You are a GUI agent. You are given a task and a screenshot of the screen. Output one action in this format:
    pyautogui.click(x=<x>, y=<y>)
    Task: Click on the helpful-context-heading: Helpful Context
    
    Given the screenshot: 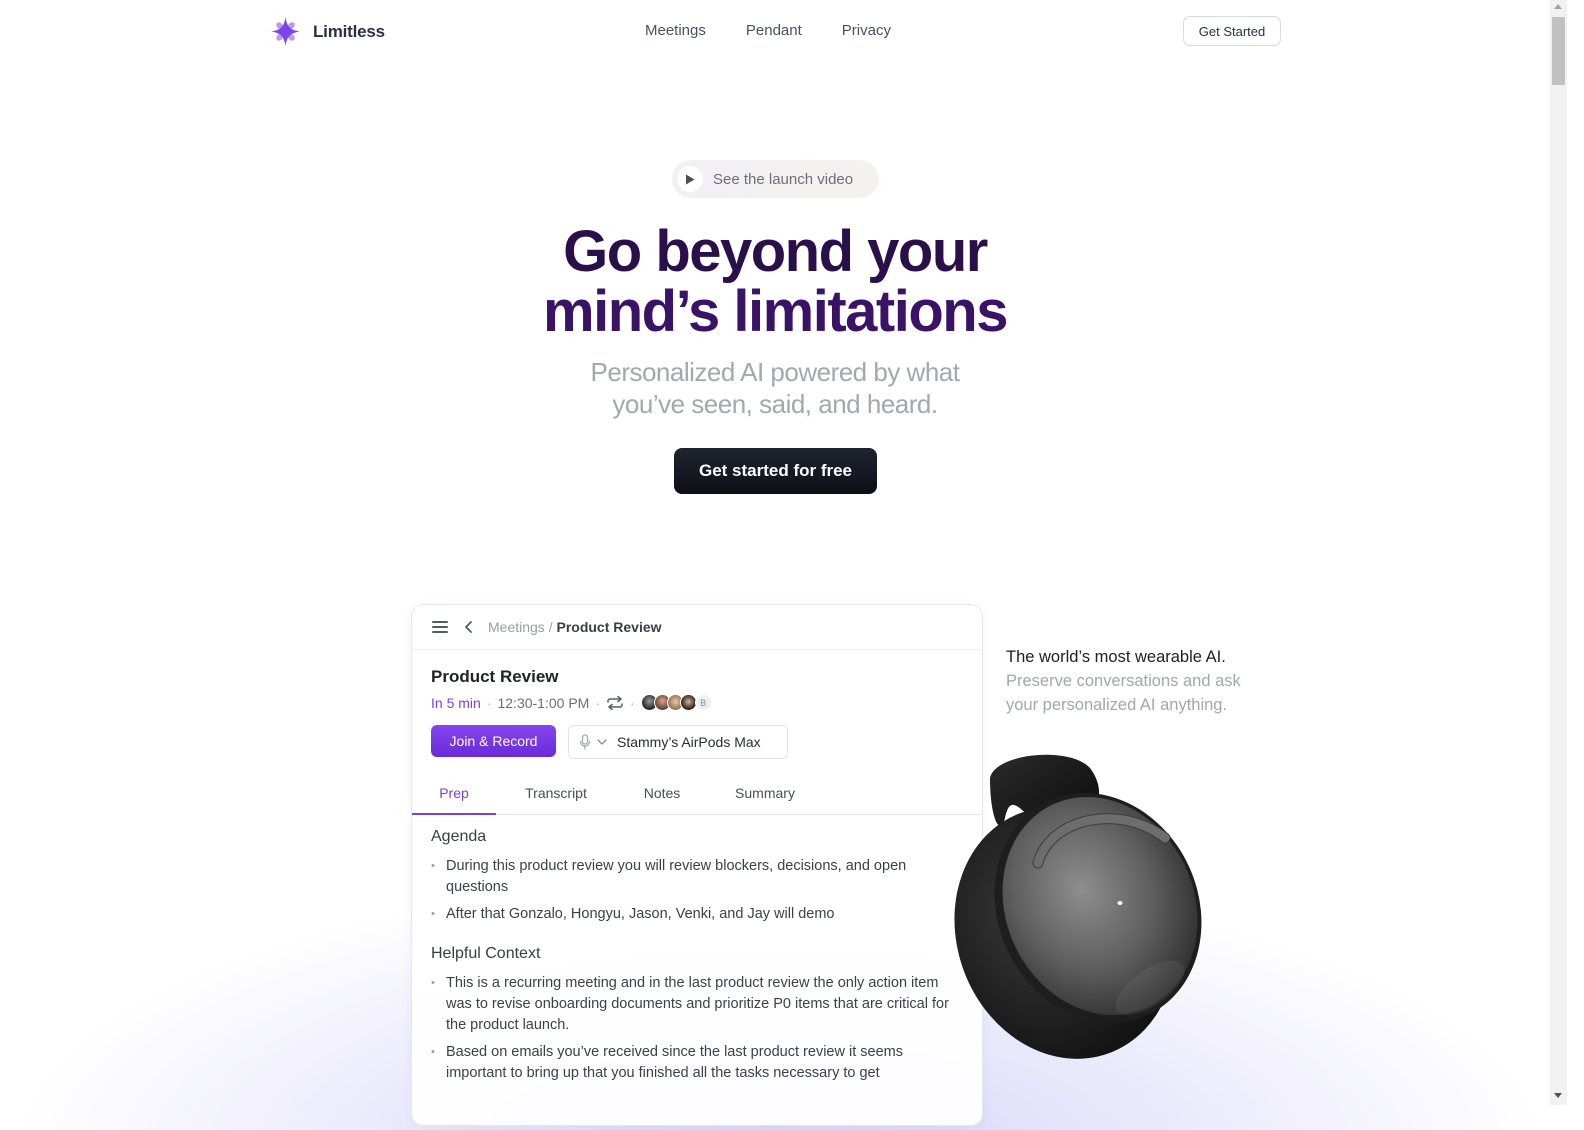 What is the action you would take?
    pyautogui.click(x=486, y=953)
    